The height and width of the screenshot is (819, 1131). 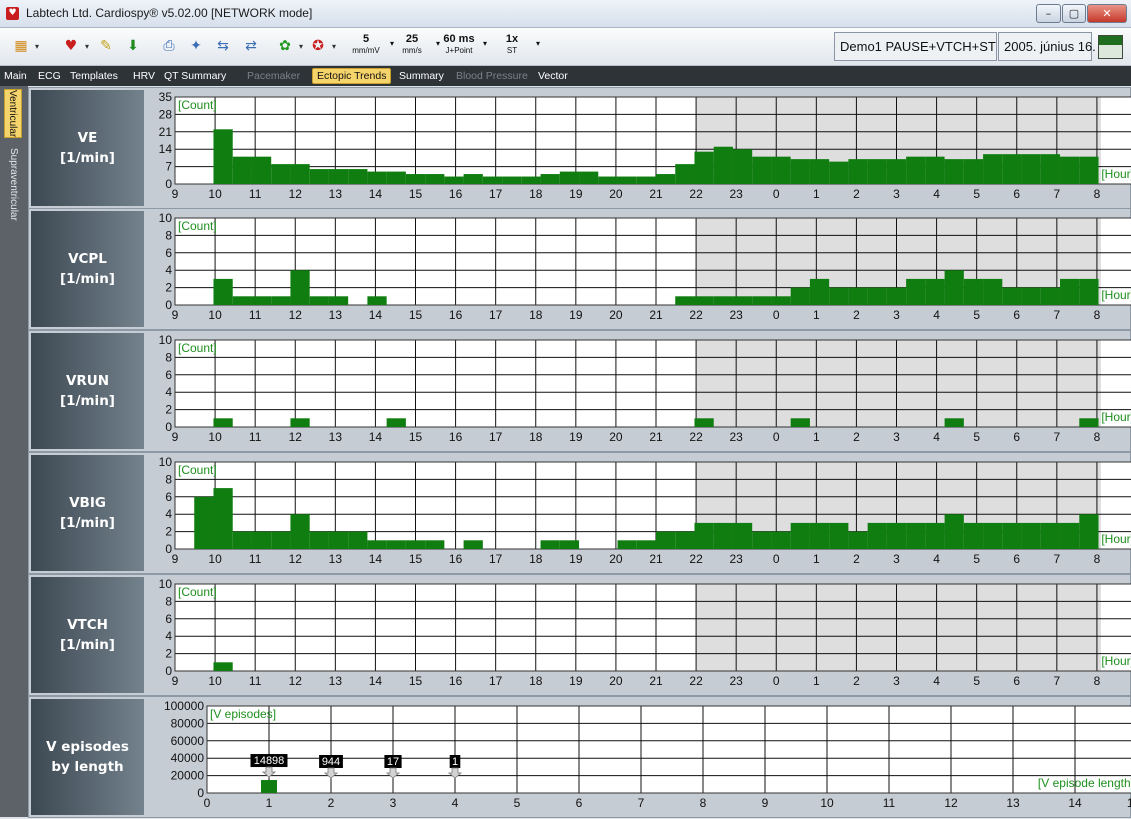 What do you see at coordinates (169, 46) in the screenshot?
I see `print-icon: ⎙` at bounding box center [169, 46].